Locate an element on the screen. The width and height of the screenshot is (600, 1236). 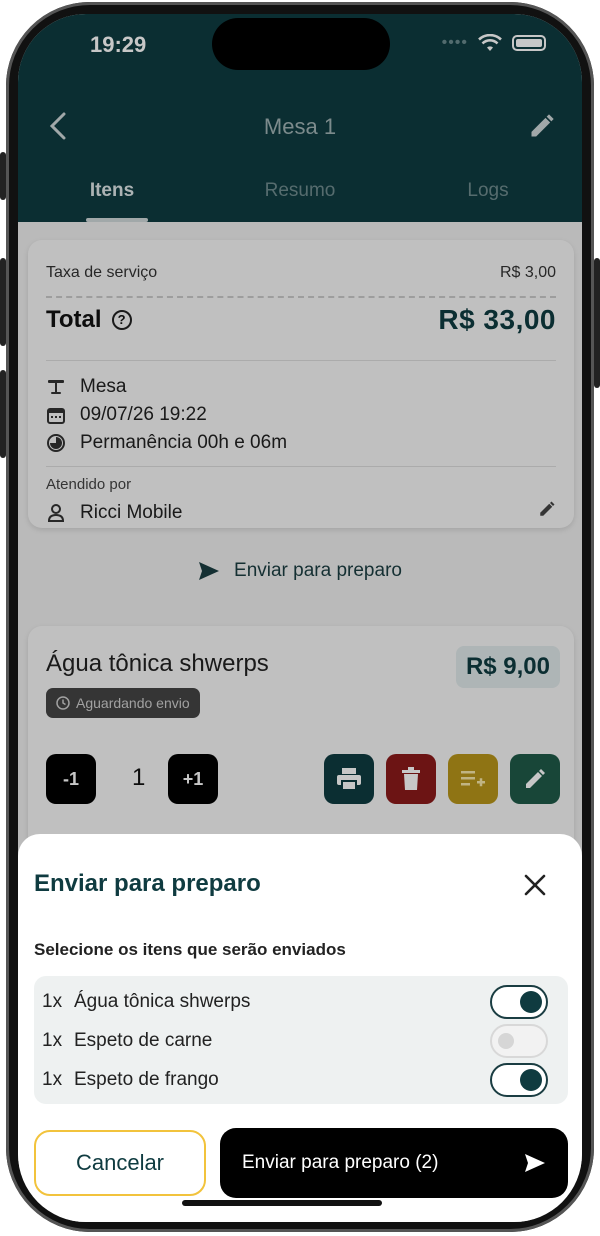
power-button is located at coordinates (597, 323).